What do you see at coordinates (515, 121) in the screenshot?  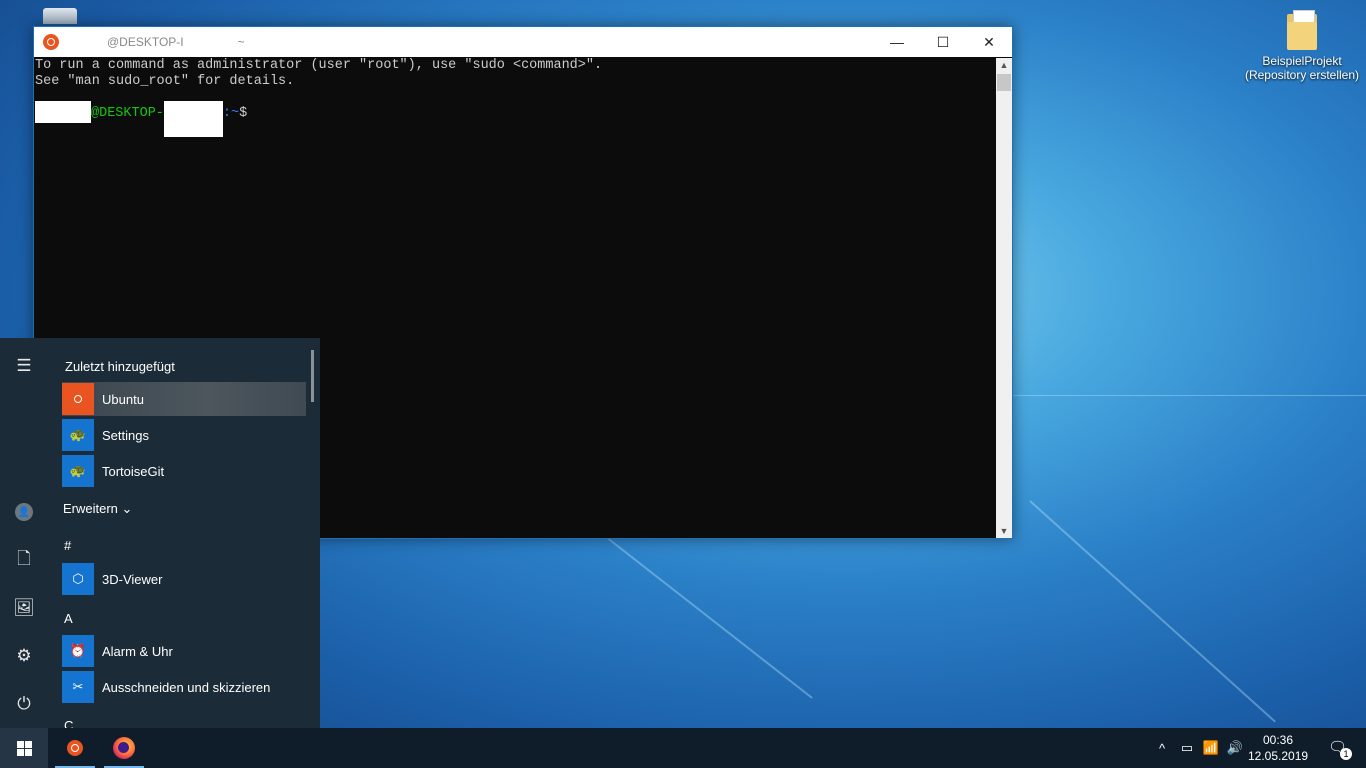 I see `terminal-prompt: @DESKTOP- :~$` at bounding box center [515, 121].